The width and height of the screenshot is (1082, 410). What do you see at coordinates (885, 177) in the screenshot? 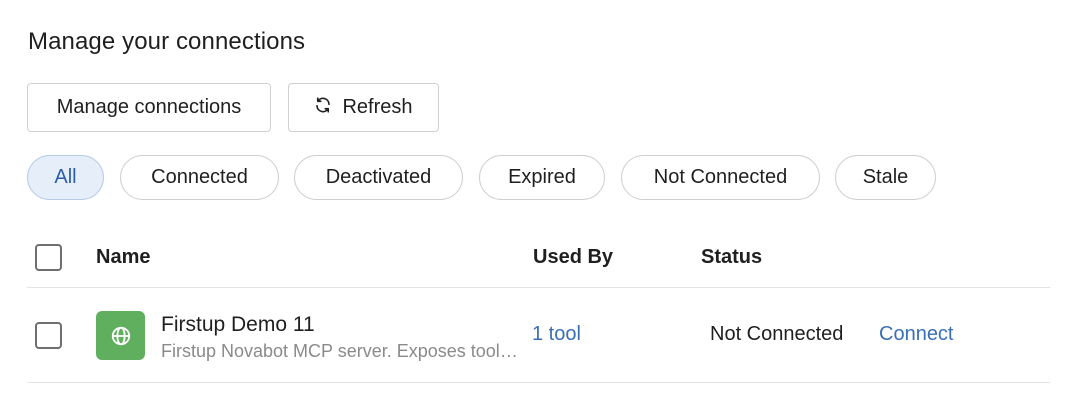
I see `filter-chip-stale: Stale` at bounding box center [885, 177].